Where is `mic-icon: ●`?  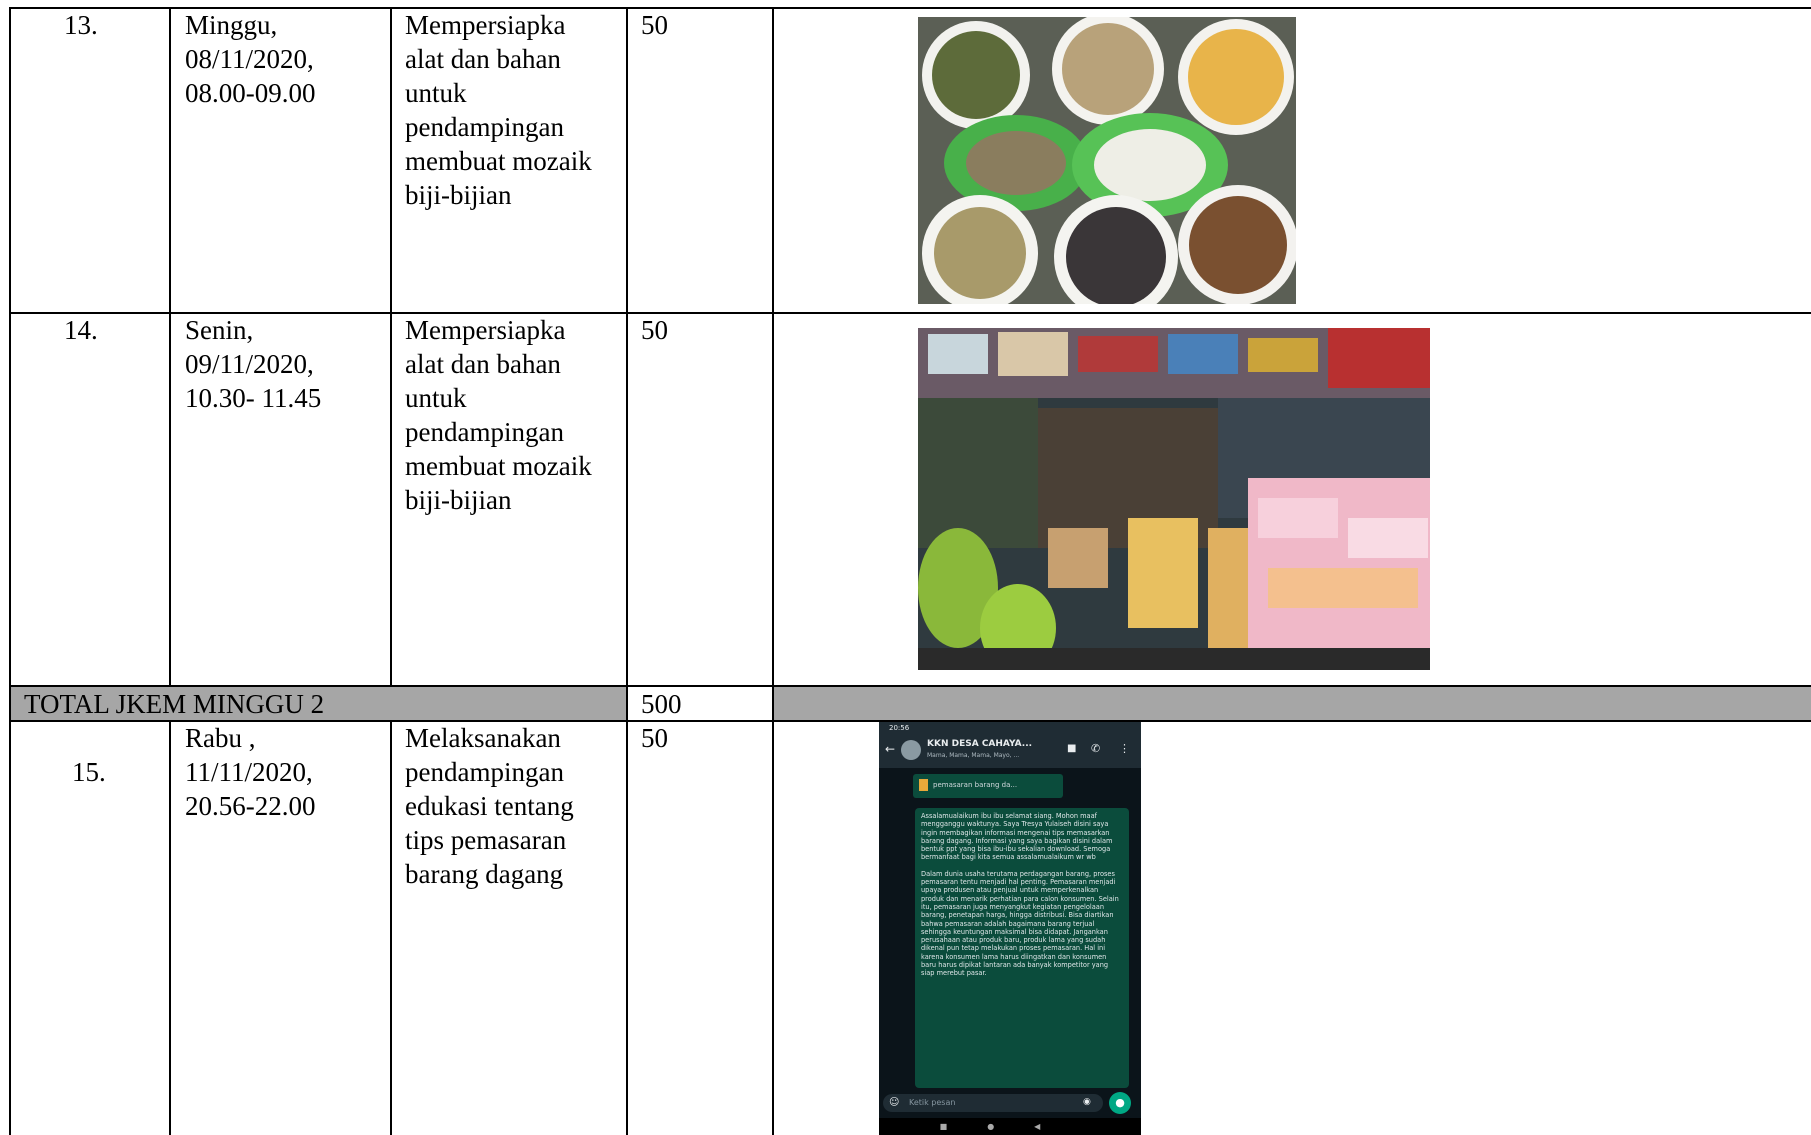
mic-icon: ● is located at coordinates (1120, 1103).